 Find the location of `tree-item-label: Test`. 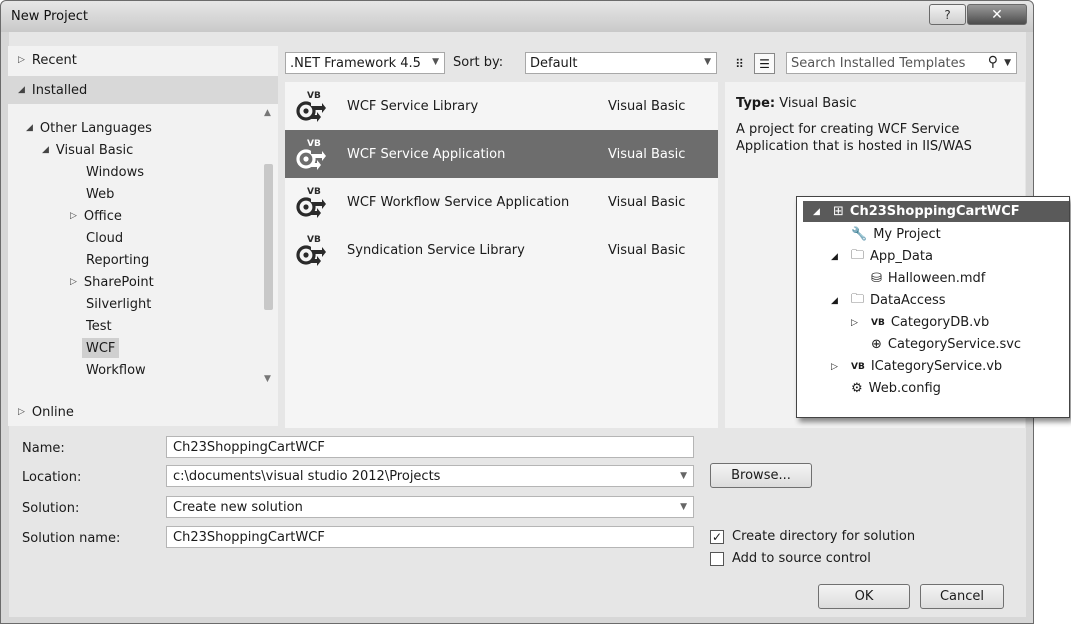

tree-item-label: Test is located at coordinates (99, 326).